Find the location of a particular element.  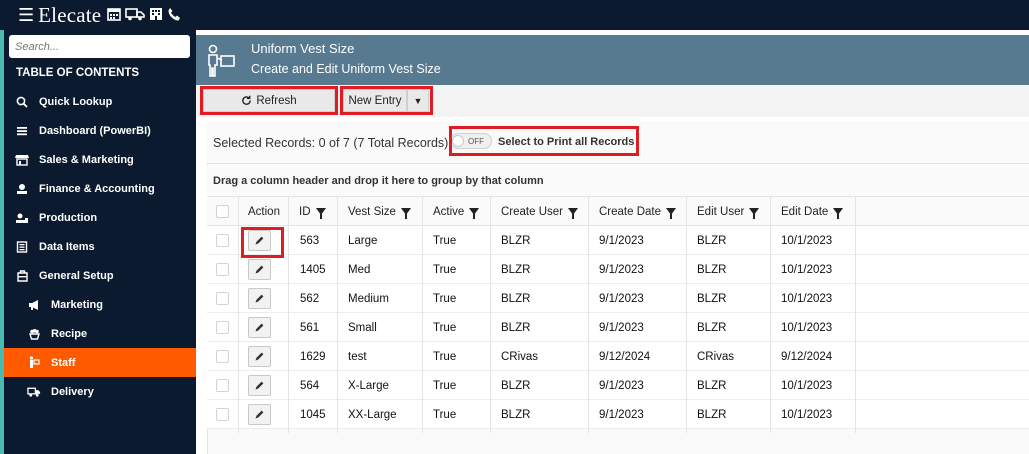

cell-create-date: 9/1/2023 is located at coordinates (621, 240).